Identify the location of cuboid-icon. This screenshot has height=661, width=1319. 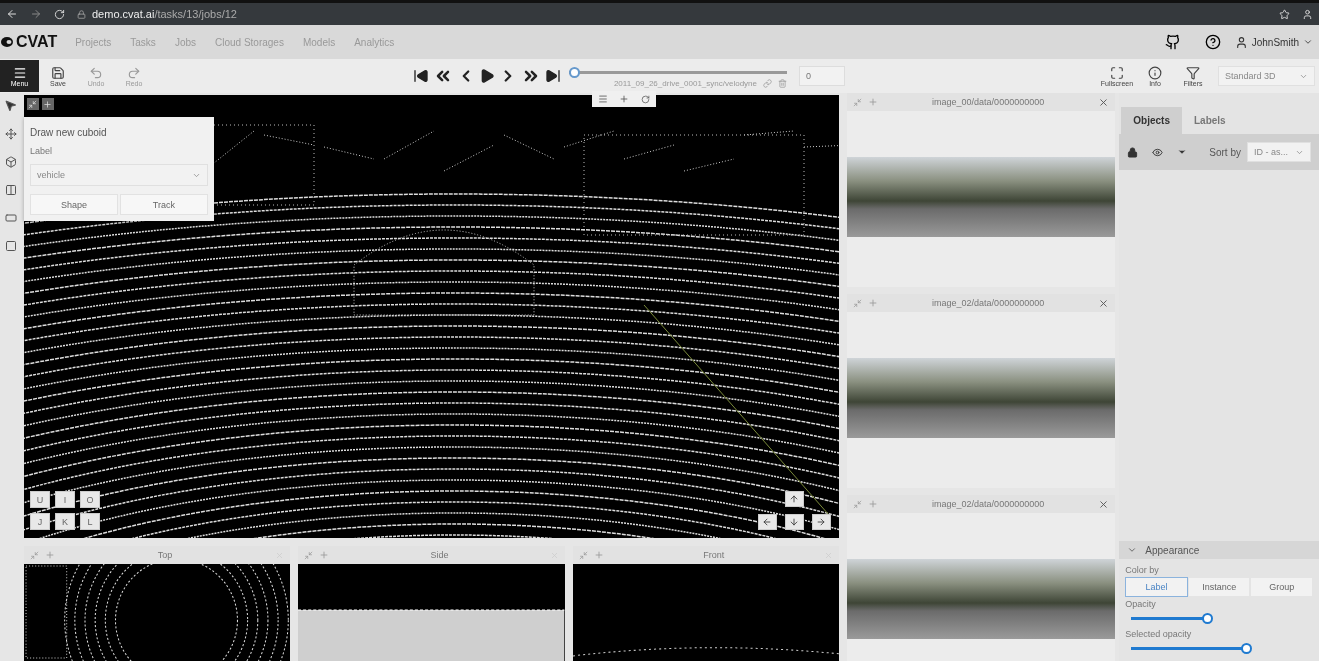
(10, 162).